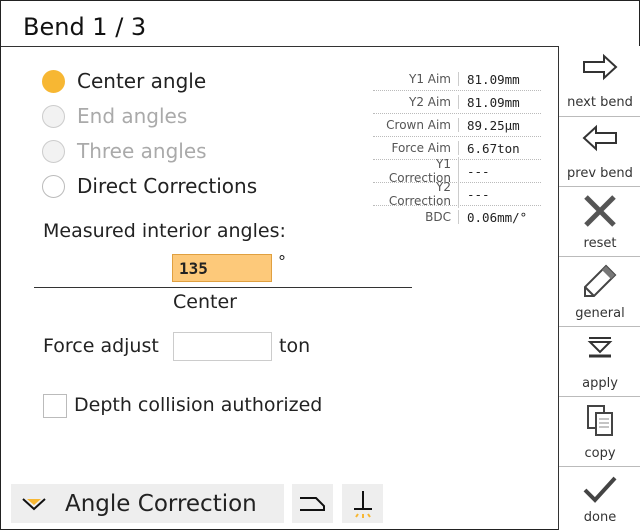 This screenshot has width=640, height=531. Describe the element at coordinates (416, 217) in the screenshot. I see `info-key: BDC` at that location.